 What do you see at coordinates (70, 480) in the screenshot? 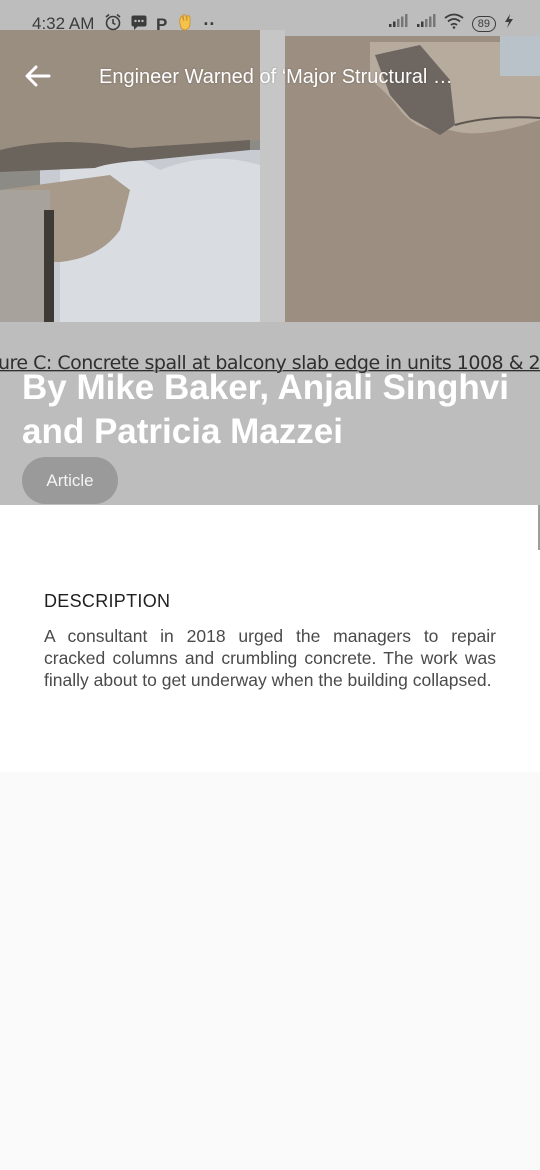
I see `article-type-chip: Article` at bounding box center [70, 480].